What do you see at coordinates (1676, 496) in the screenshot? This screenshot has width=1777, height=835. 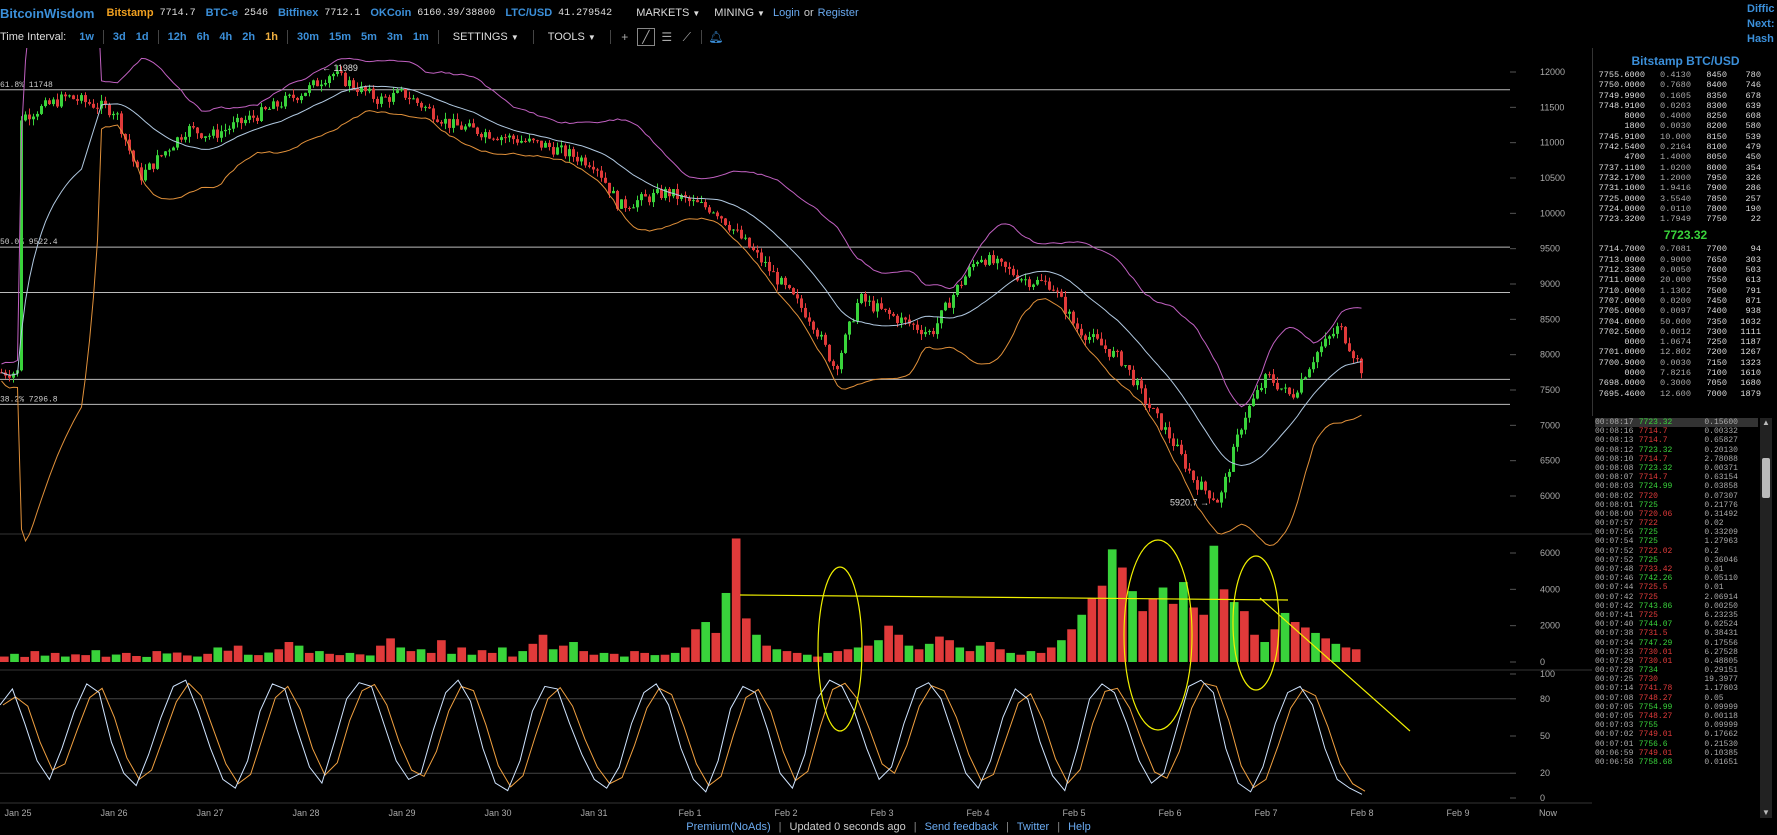 I see `trade-row: 00:08:02 7720 0.07307` at bounding box center [1676, 496].